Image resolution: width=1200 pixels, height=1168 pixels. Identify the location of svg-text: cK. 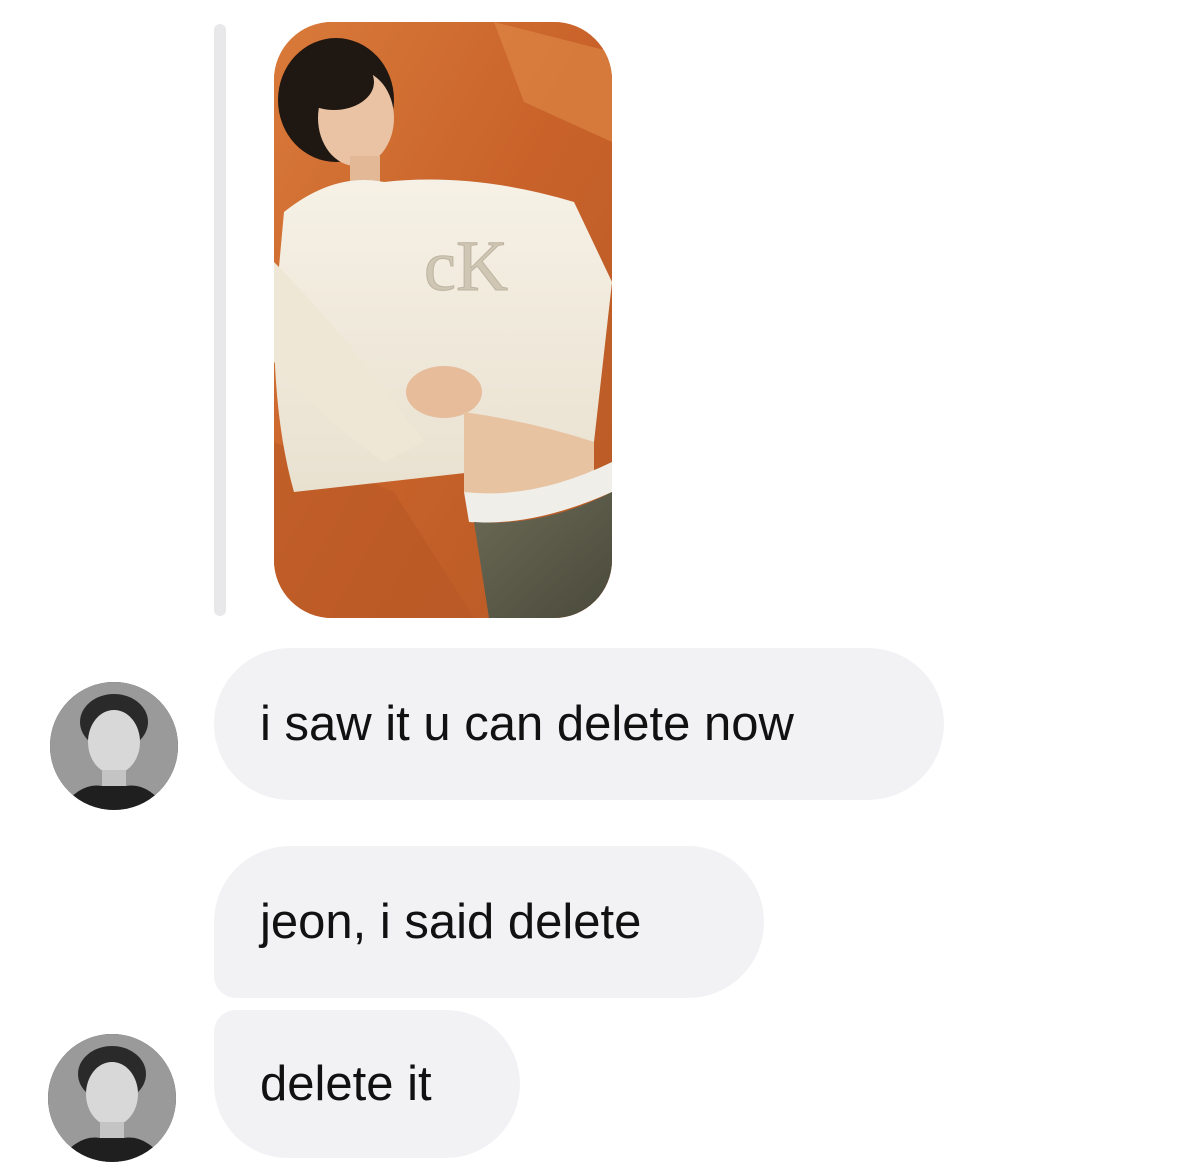
(466, 266).